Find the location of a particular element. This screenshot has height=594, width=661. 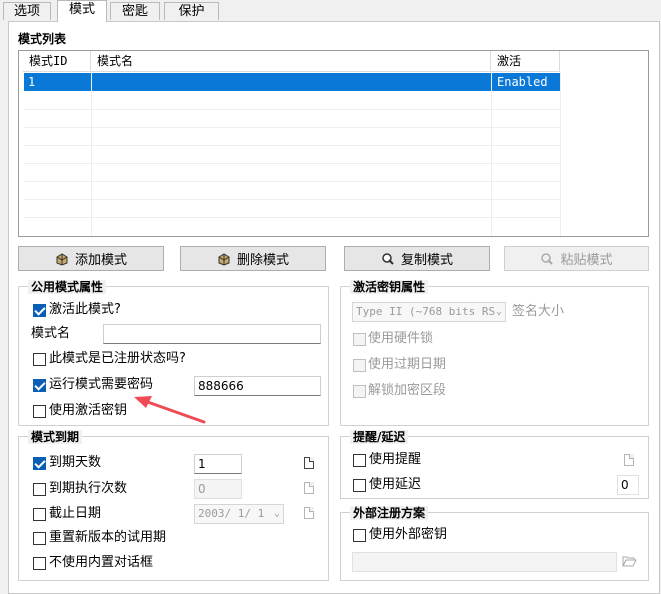

unlock-encrypted-checkbox is located at coordinates (359, 391).